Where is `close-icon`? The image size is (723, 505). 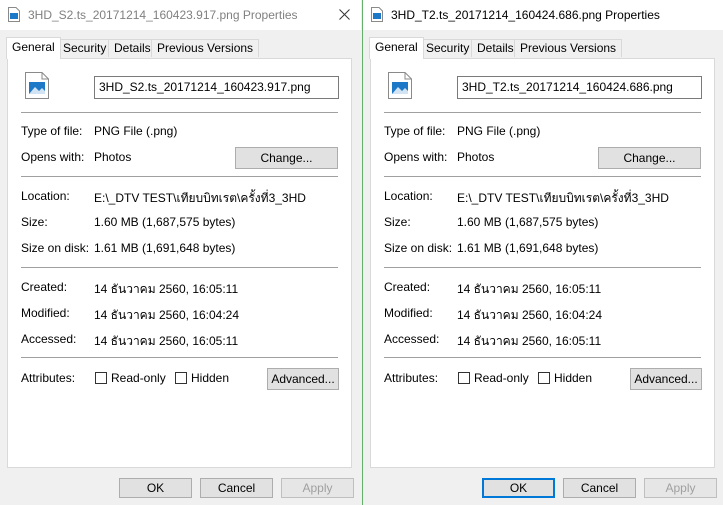 close-icon is located at coordinates (344, 14).